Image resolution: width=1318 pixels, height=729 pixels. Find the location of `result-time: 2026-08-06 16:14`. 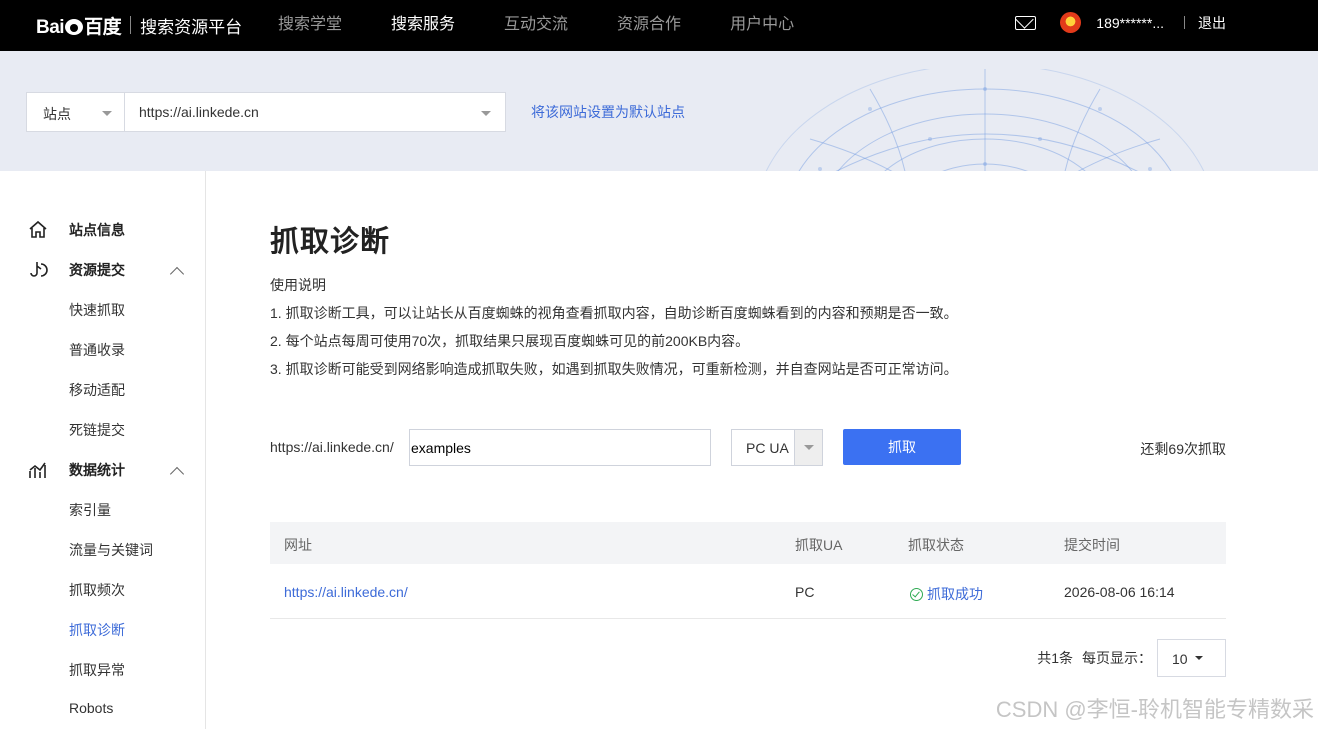

result-time: 2026-08-06 16:14 is located at coordinates (1119, 592).